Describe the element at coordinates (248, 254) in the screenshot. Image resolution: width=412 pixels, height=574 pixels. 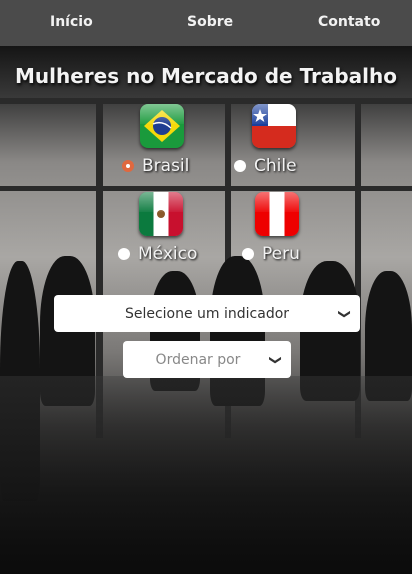
I see `radio-peru` at that location.